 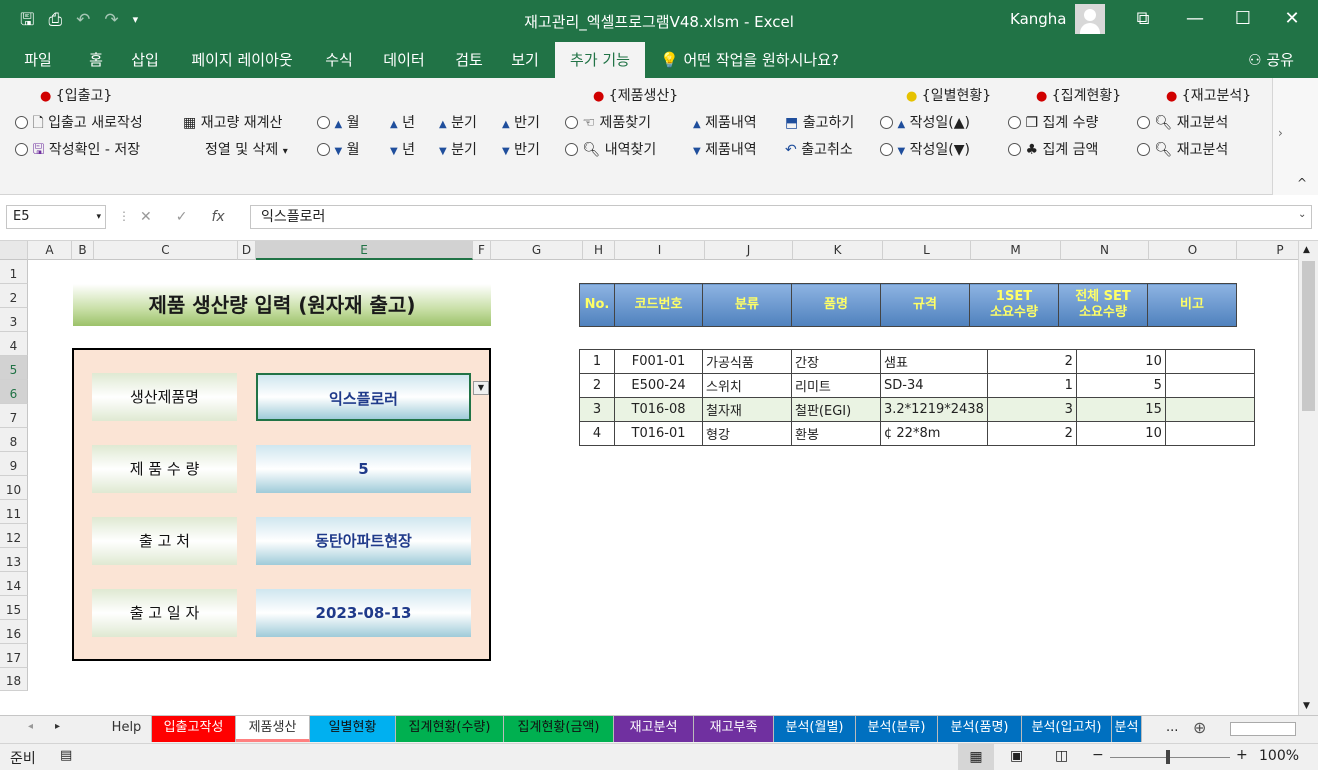 What do you see at coordinates (725, 151) in the screenshot?
I see `product-detail-down-button: ▼ 제품내역` at bounding box center [725, 151].